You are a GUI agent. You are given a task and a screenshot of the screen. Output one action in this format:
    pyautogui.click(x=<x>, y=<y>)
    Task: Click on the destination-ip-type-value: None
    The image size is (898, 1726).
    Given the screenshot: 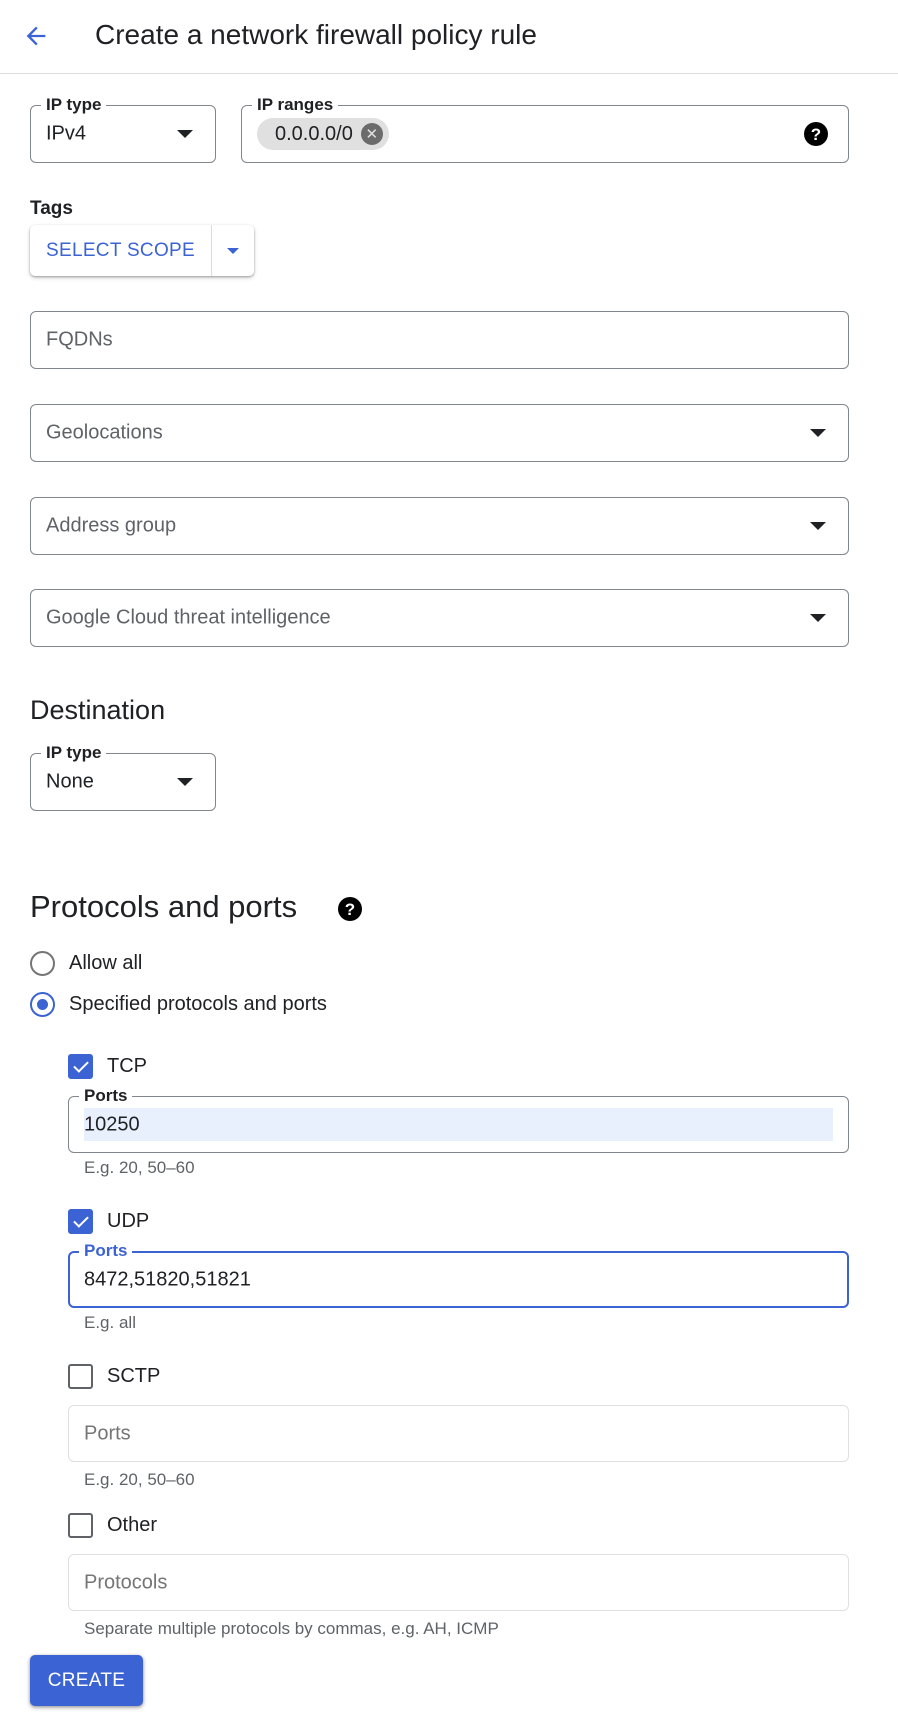 What is the action you would take?
    pyautogui.click(x=70, y=781)
    